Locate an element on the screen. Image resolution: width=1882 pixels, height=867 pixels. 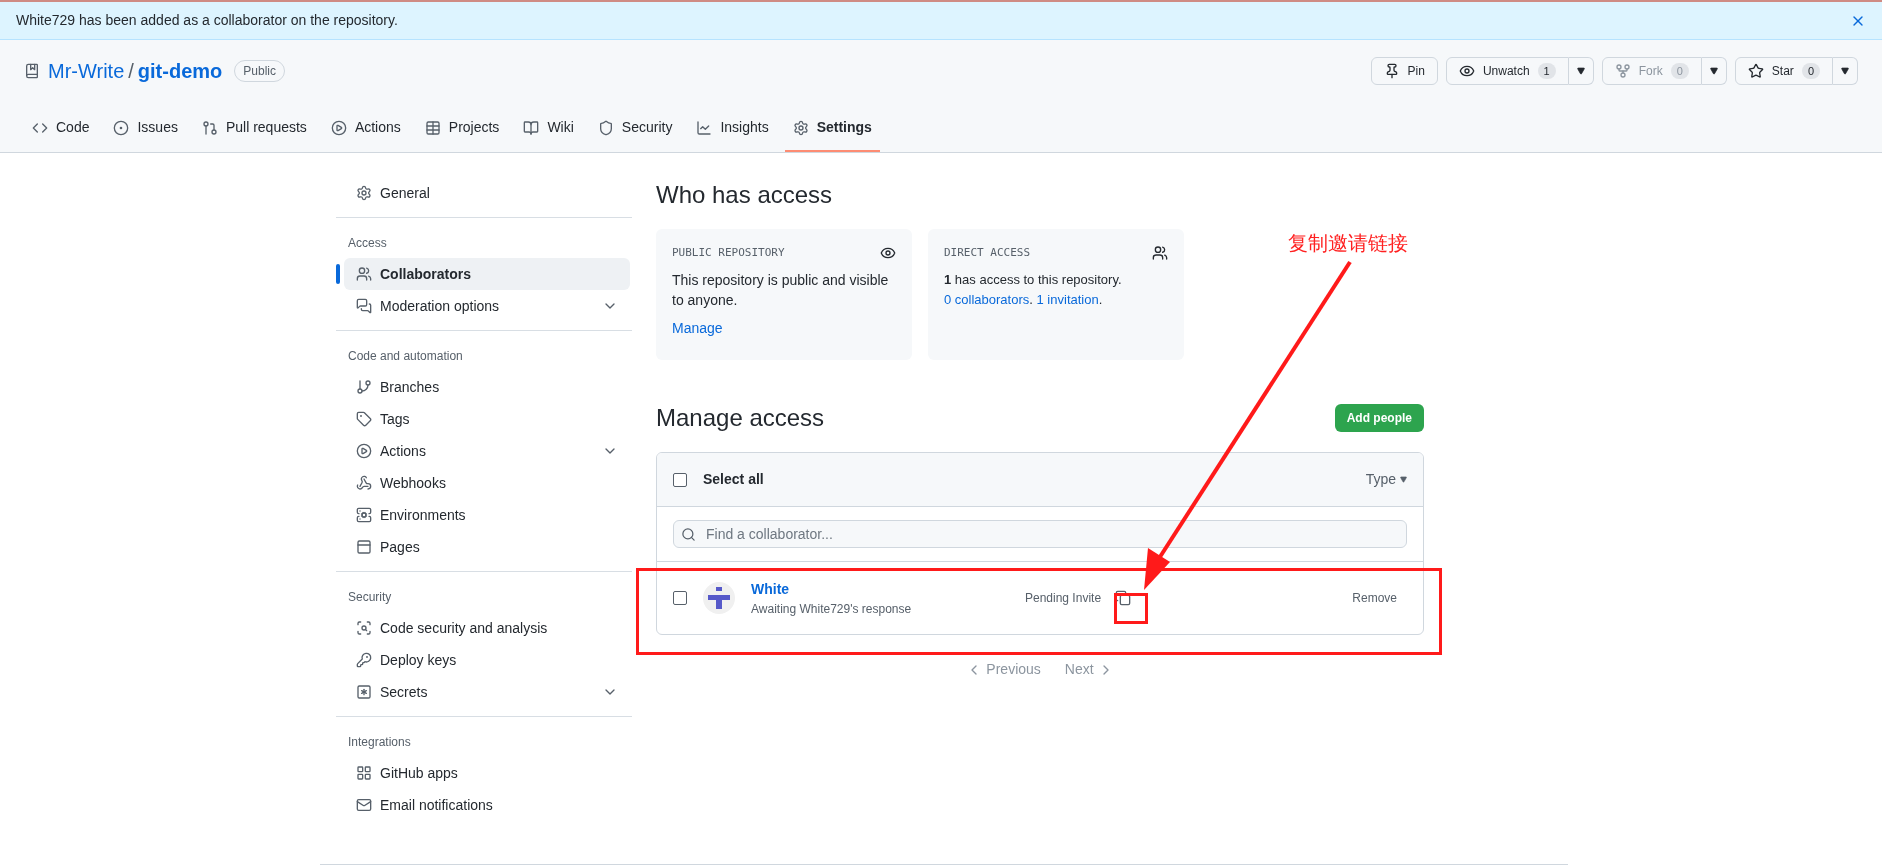
card-heading: PUBLIC REPOSITORY is located at coordinates (728, 253).